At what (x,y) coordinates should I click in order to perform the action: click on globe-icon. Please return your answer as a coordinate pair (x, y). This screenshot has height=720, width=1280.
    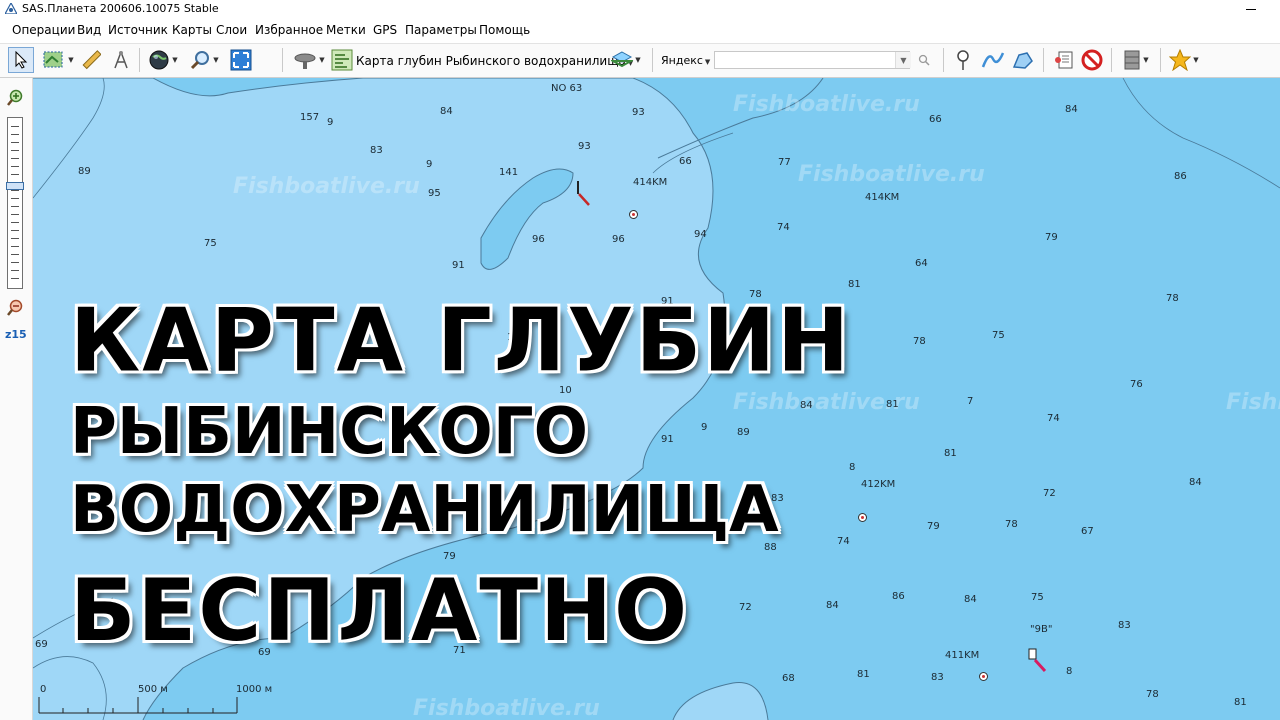
    Looking at the image, I should click on (159, 60).